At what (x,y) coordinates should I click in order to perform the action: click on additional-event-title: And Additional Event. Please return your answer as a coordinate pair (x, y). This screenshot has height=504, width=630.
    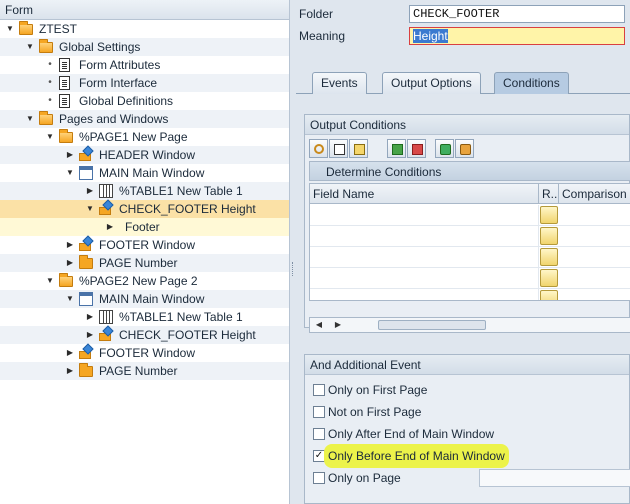
    Looking at the image, I should click on (467, 365).